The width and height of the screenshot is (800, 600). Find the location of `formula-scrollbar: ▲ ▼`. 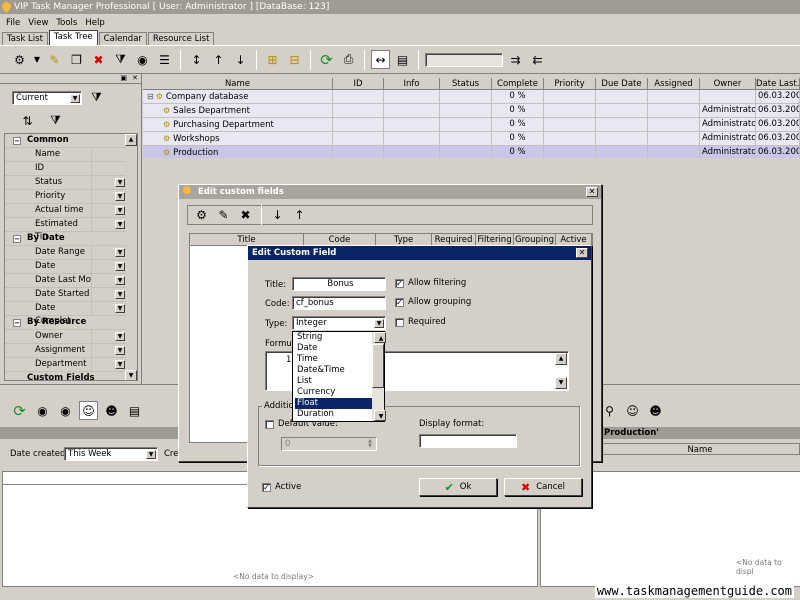

formula-scrollbar: ▲ ▼ is located at coordinates (561, 371).